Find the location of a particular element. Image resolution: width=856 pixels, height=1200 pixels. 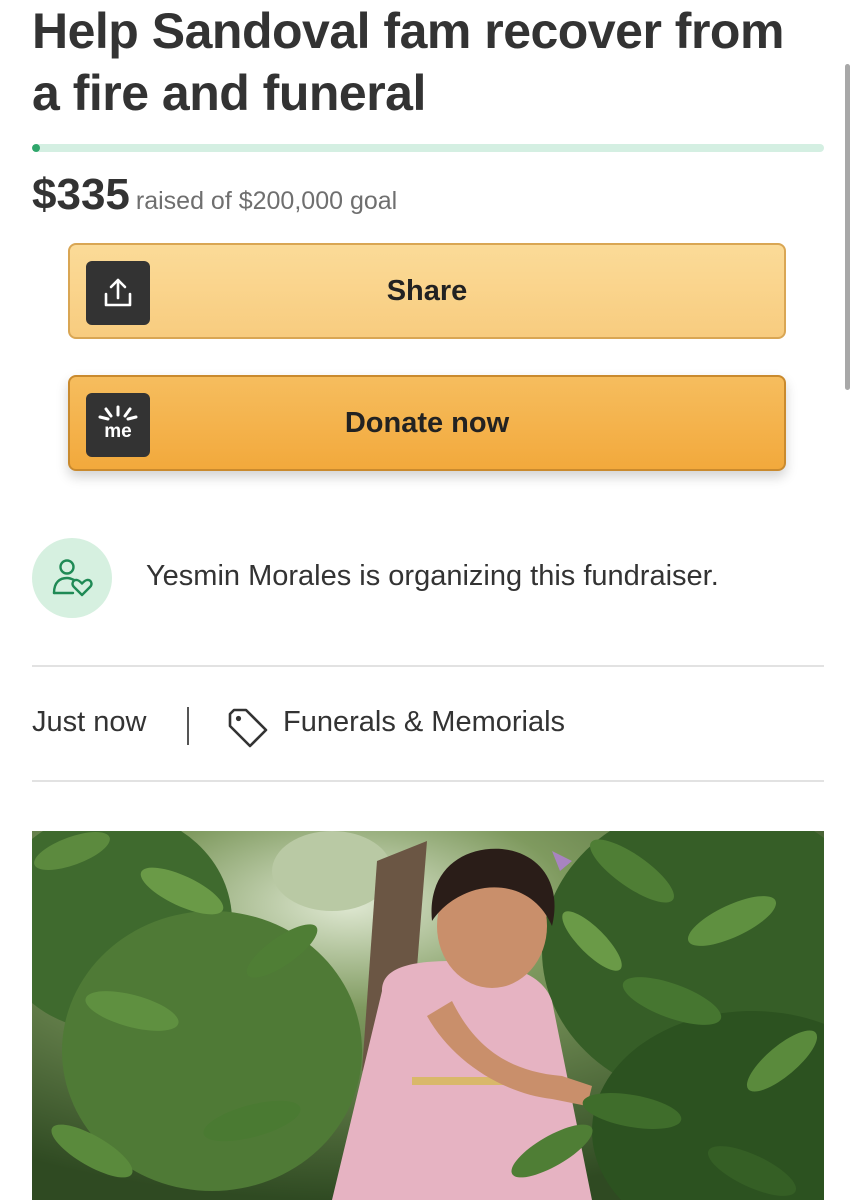

organizer-avatar is located at coordinates (72, 578).